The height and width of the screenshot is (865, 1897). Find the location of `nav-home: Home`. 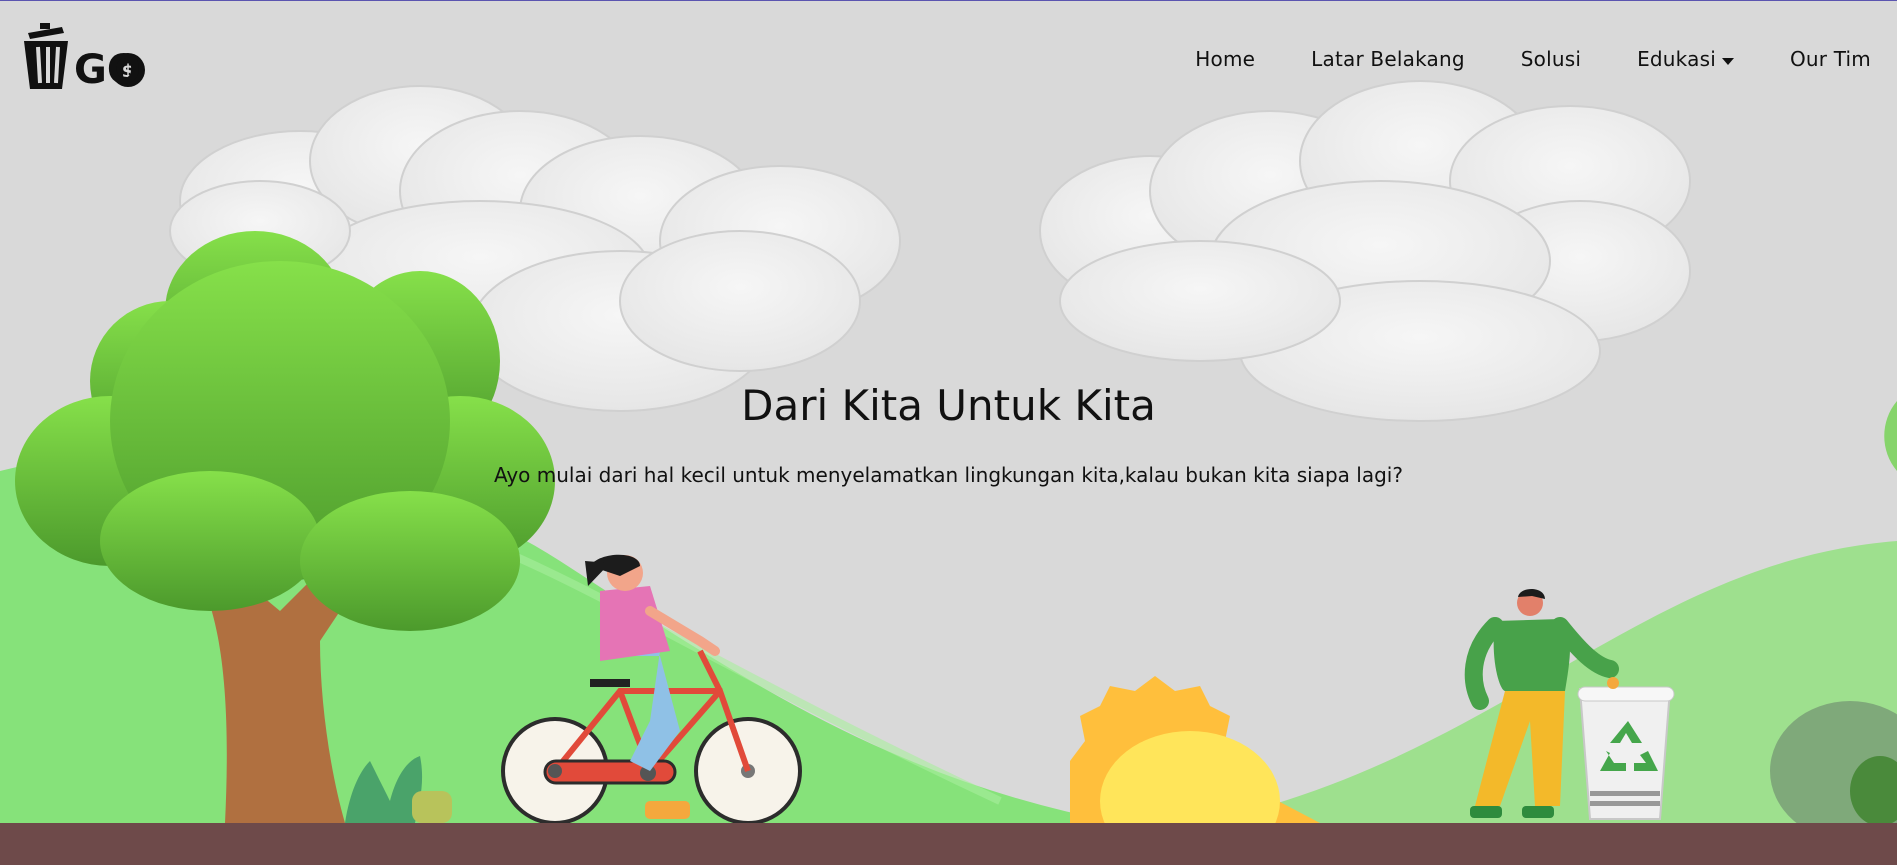

nav-home: Home is located at coordinates (1225, 59).